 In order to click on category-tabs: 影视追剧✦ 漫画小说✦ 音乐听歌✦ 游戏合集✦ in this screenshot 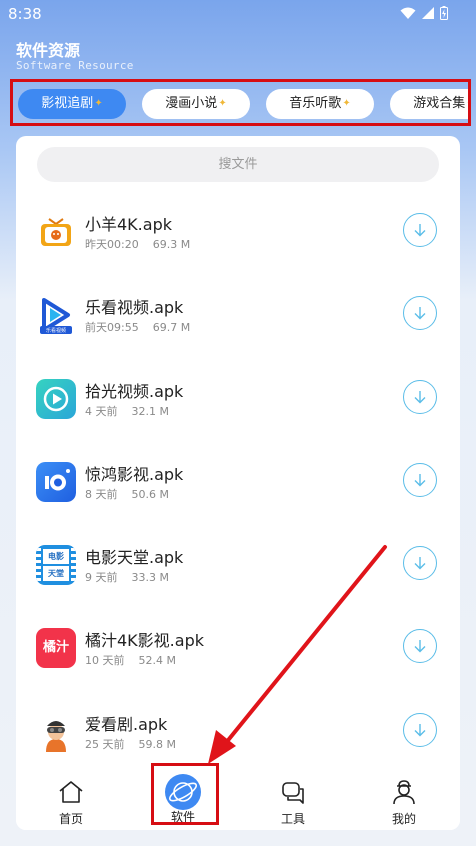, I will do `click(243, 104)`.